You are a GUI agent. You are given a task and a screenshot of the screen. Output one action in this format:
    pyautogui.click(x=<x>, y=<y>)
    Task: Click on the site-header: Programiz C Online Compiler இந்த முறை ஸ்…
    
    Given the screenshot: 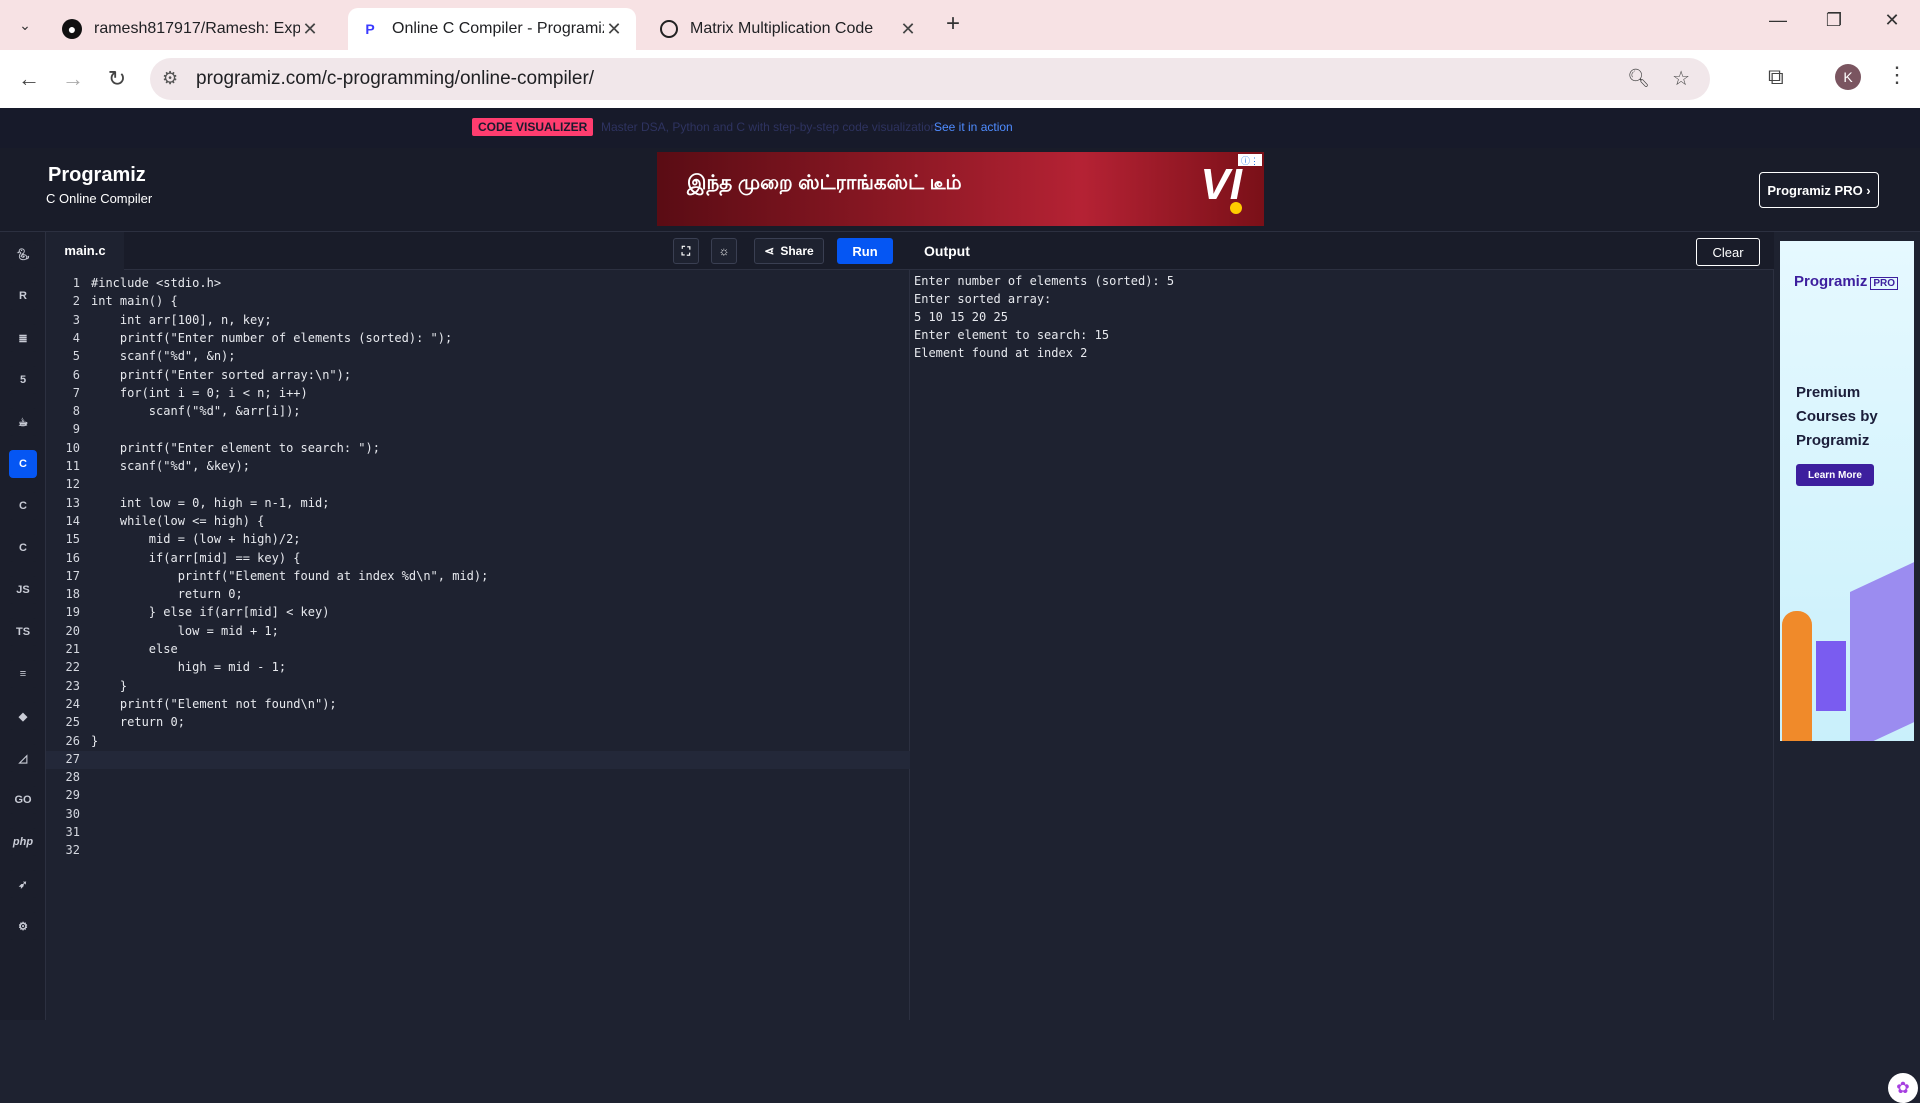 What is the action you would take?
    pyautogui.click(x=960, y=190)
    